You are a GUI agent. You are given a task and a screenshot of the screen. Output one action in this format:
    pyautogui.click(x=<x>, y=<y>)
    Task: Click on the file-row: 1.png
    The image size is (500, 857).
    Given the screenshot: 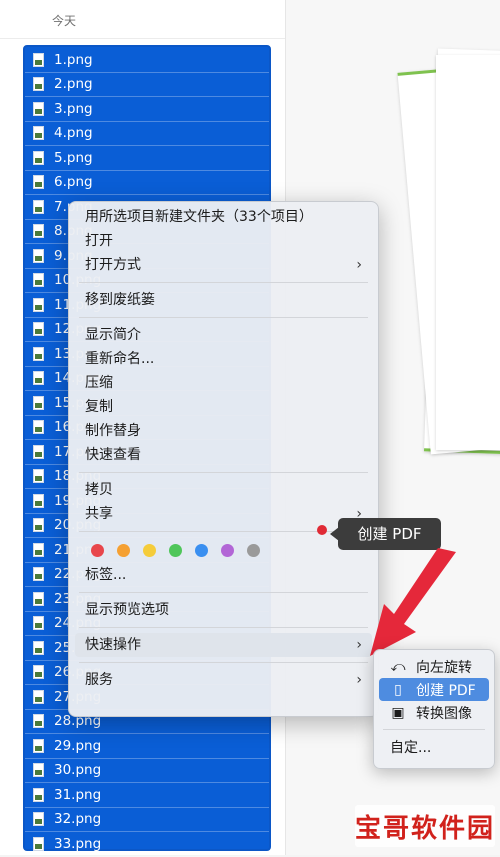 What is the action you would take?
    pyautogui.click(x=147, y=60)
    